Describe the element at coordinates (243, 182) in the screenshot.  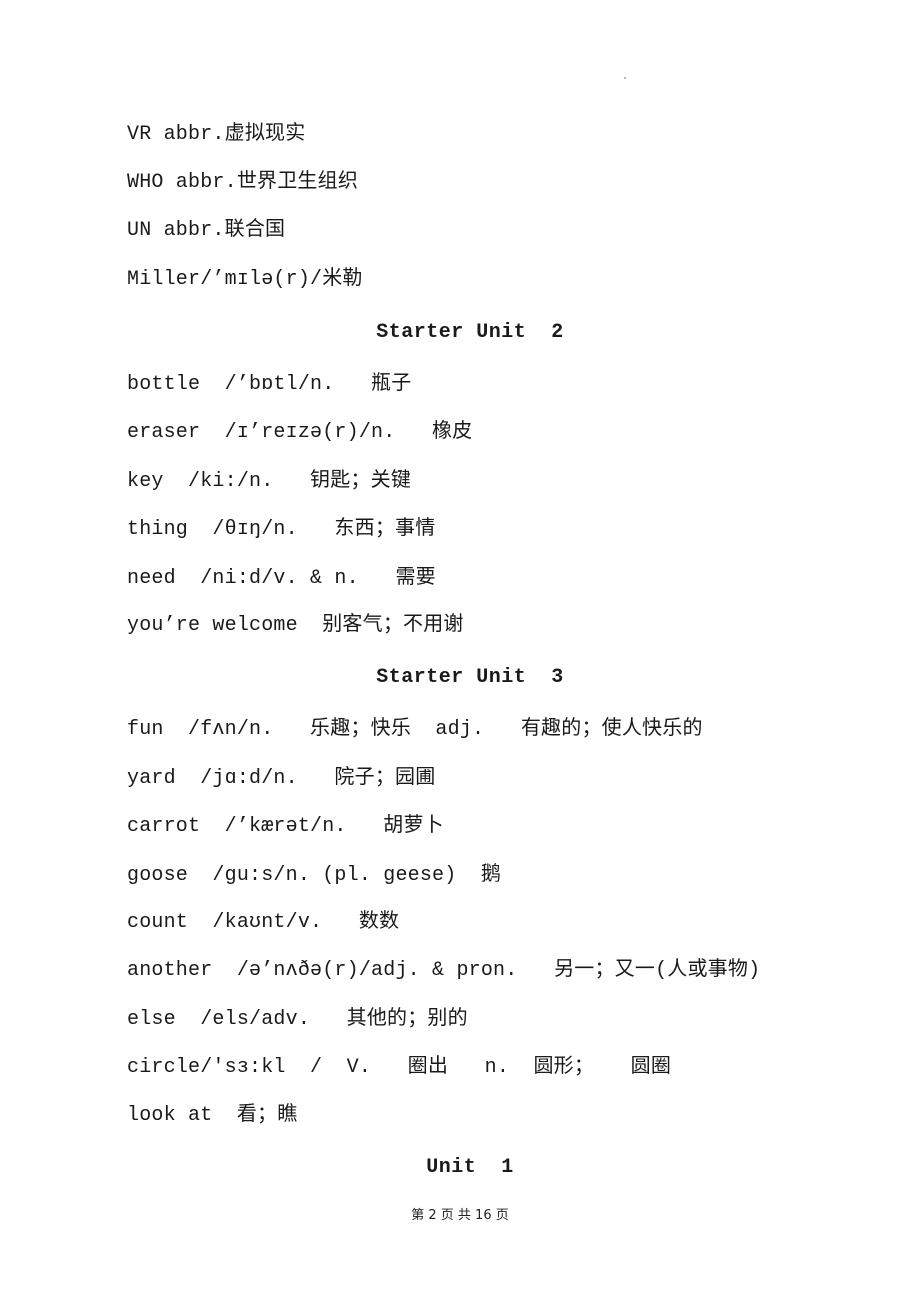
I see `vocab-entry: WHO abbr.世界卫生组织` at that location.